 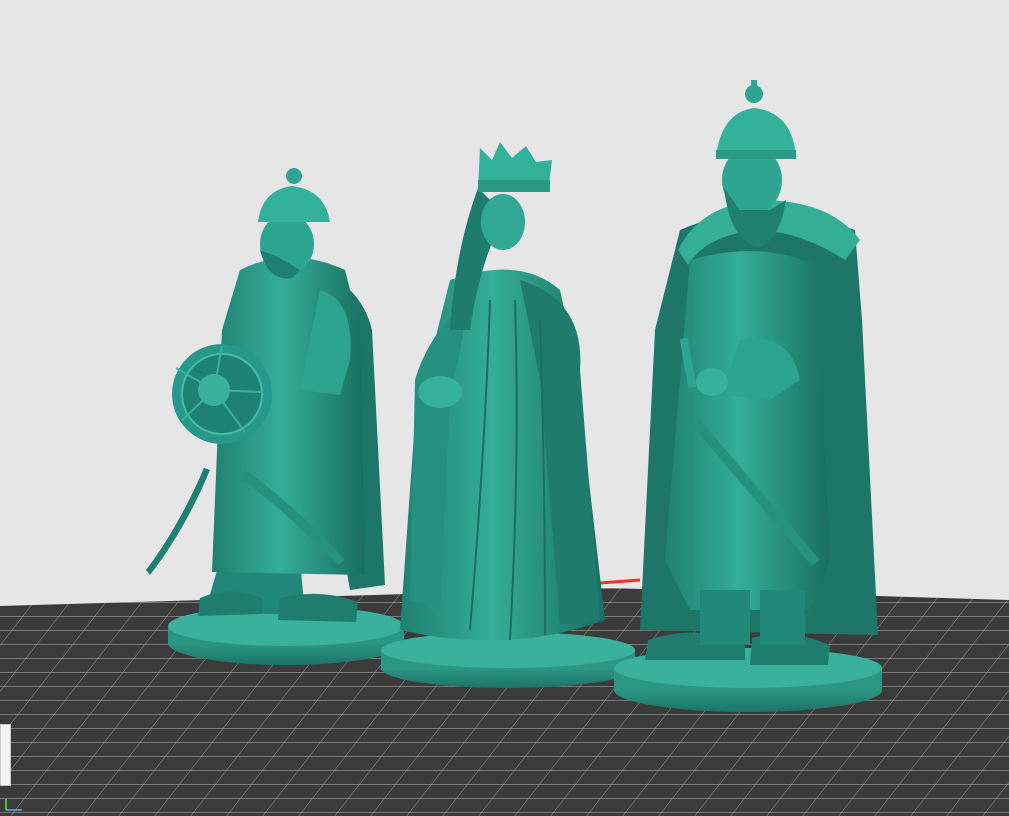 What do you see at coordinates (13, 805) in the screenshot?
I see `axis-indicator-icon` at bounding box center [13, 805].